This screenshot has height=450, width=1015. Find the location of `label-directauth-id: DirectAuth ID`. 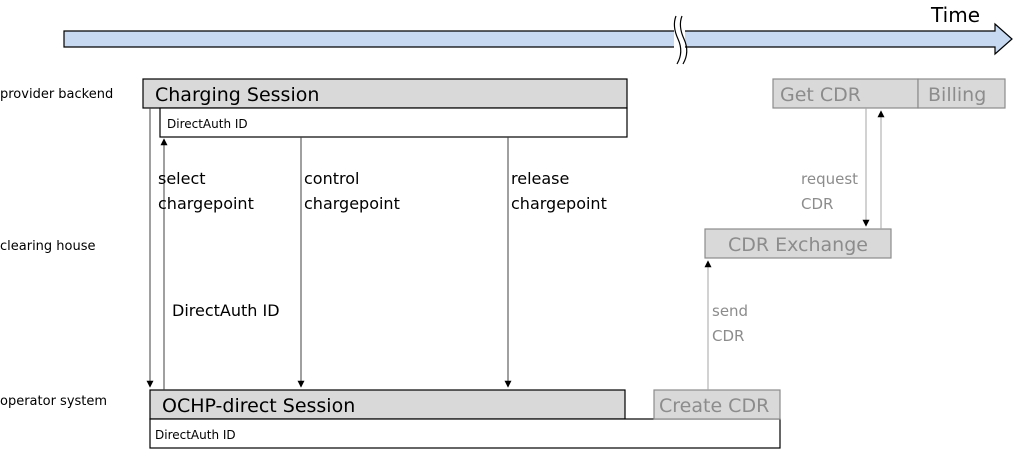

label-directauth-id: DirectAuth ID is located at coordinates (226, 310).